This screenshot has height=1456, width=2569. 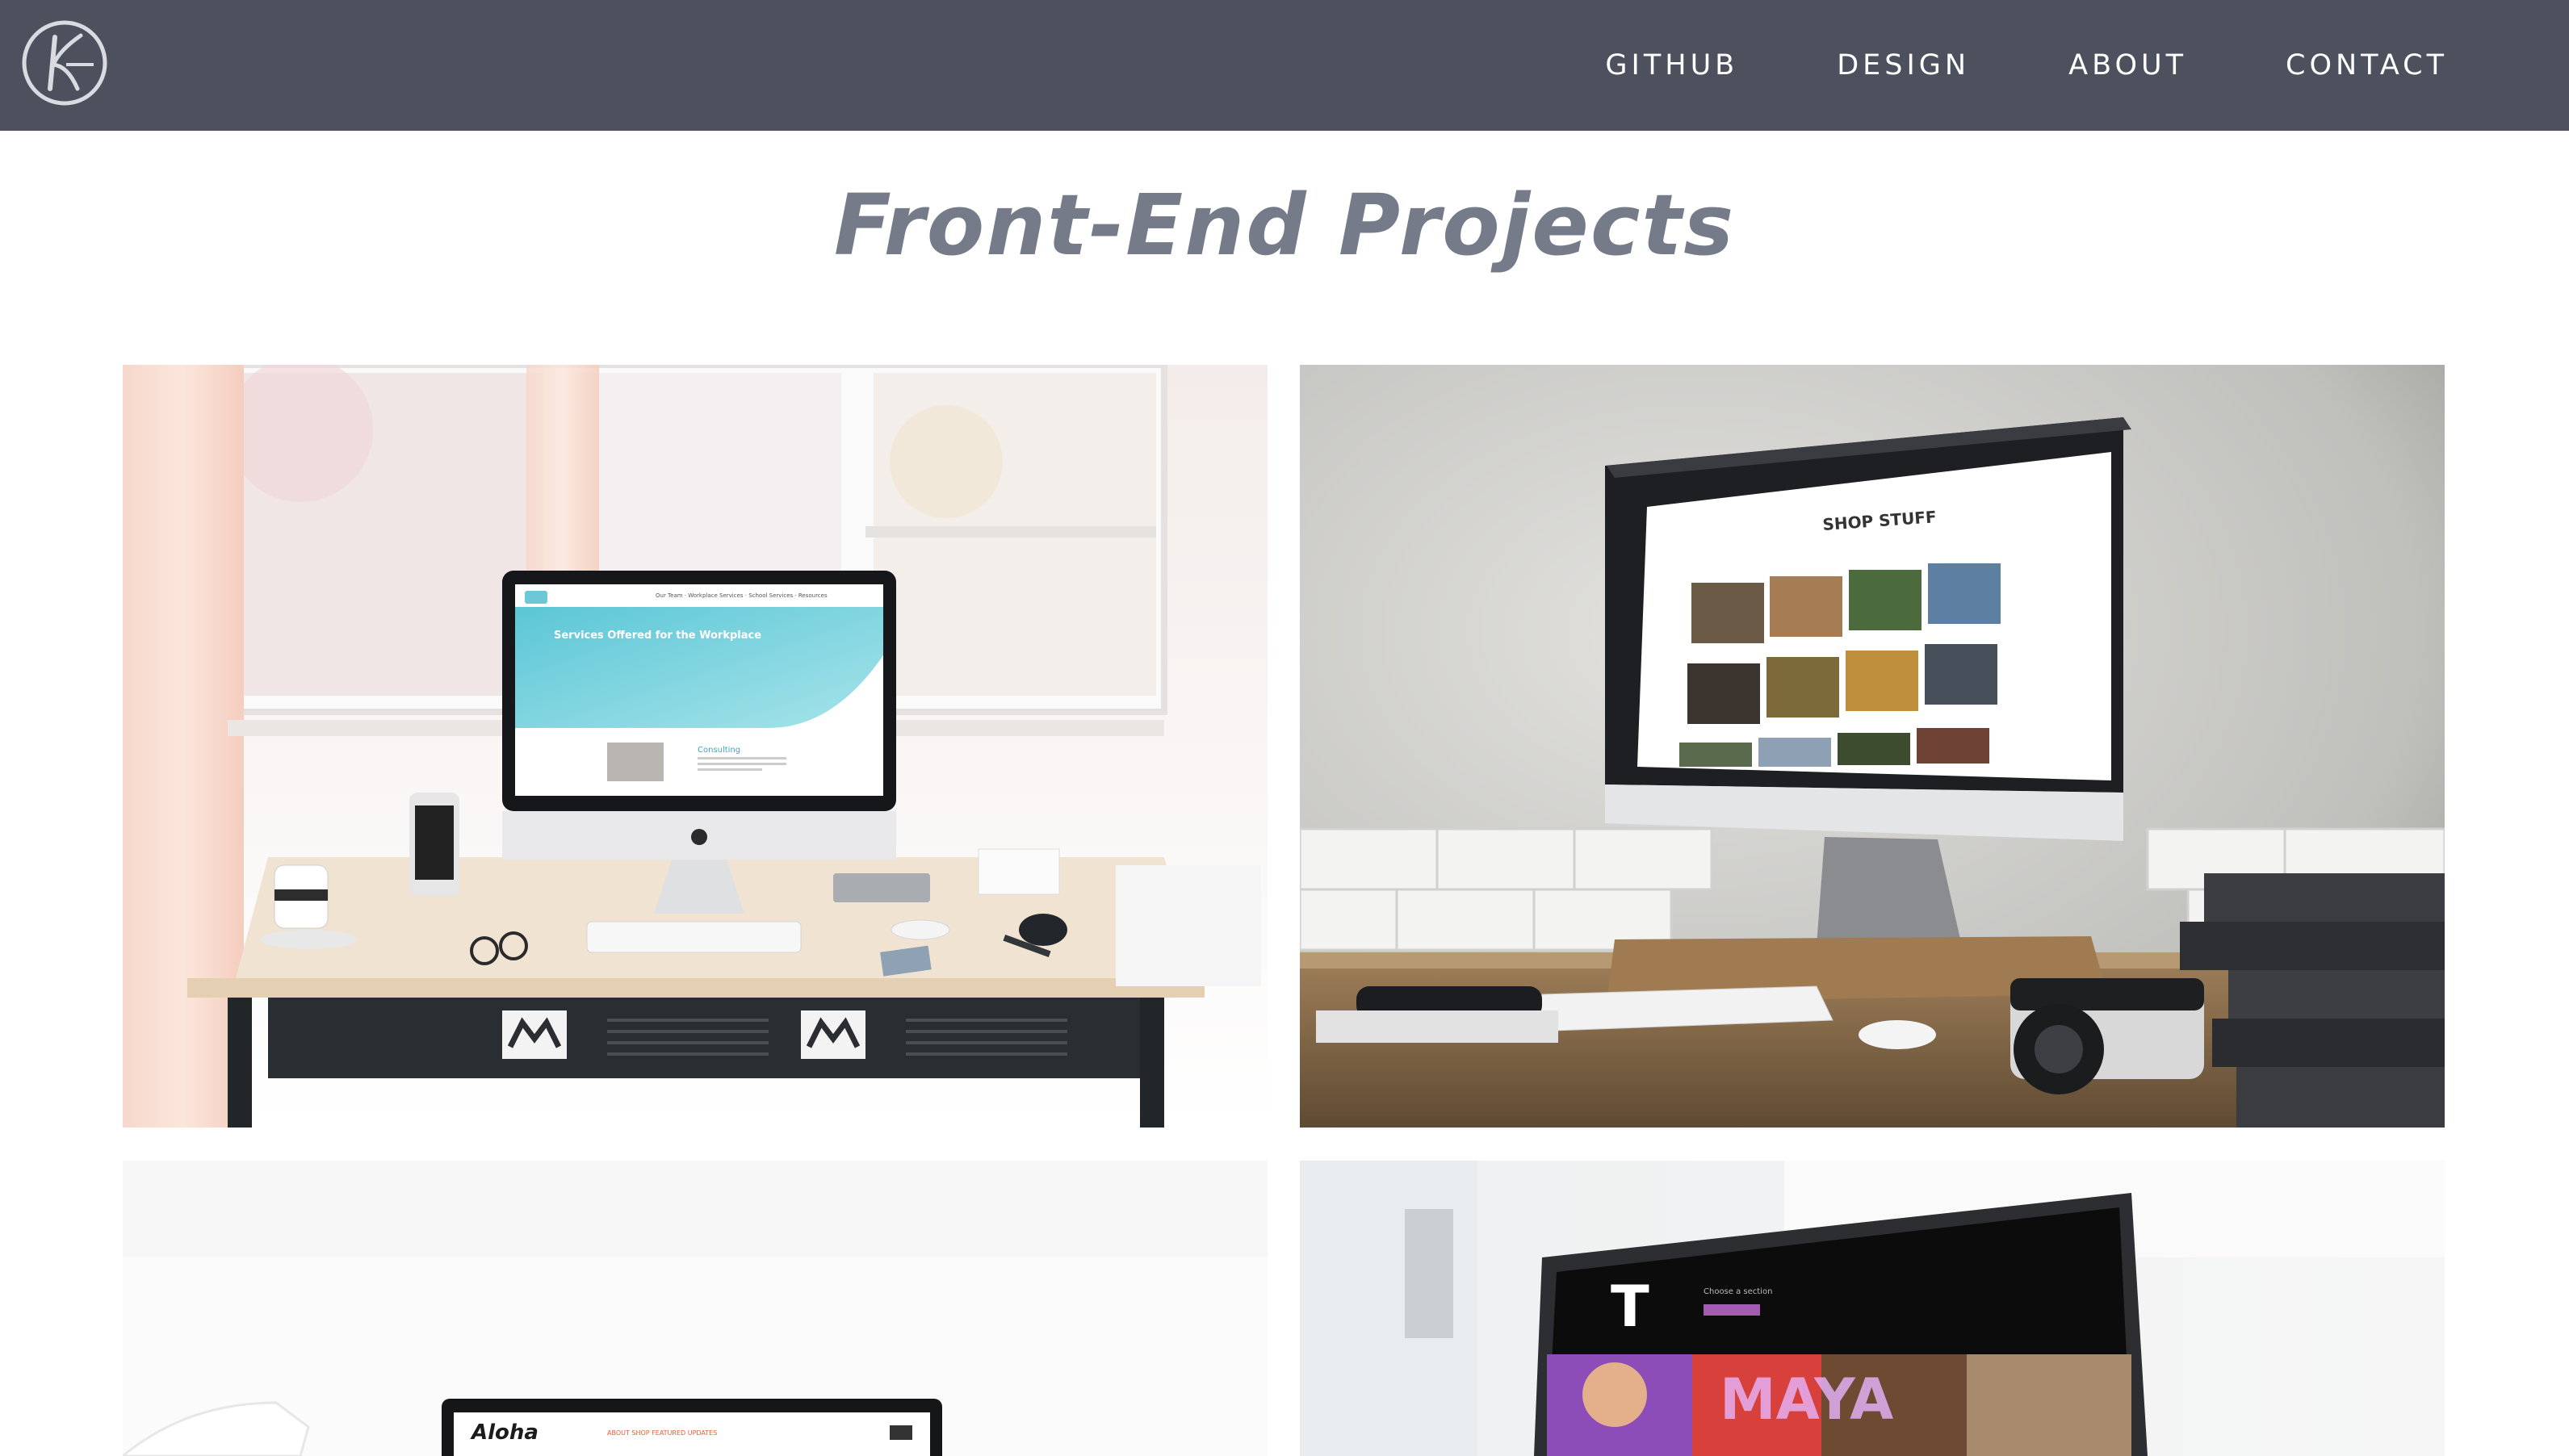 What do you see at coordinates (1903, 65) in the screenshot?
I see `nav-design-link: DESIGN` at bounding box center [1903, 65].